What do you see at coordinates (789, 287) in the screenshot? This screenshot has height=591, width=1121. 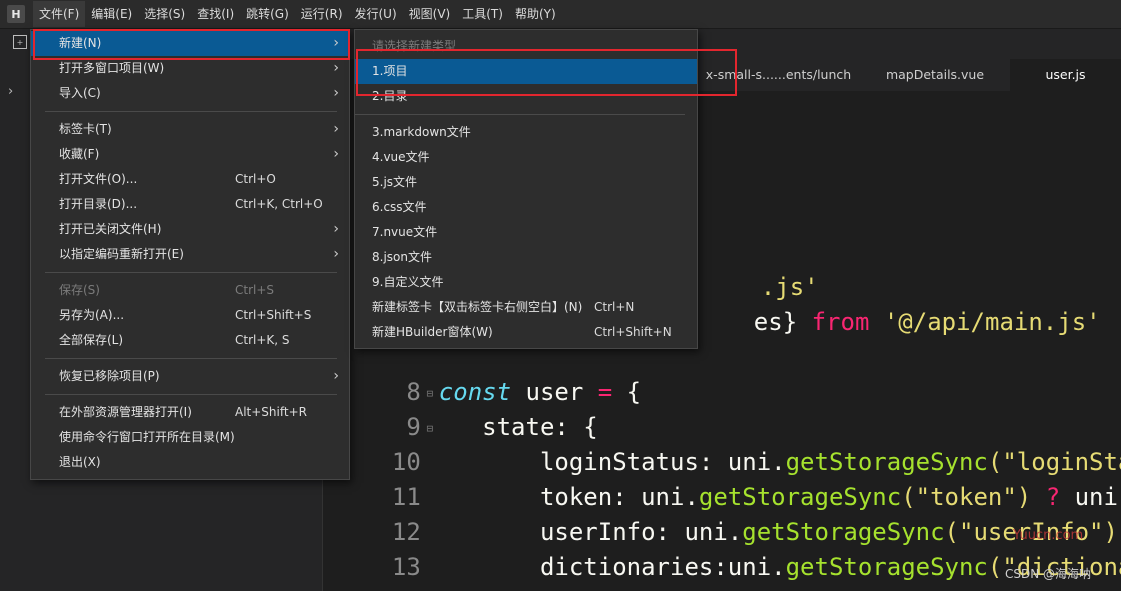 I see `code-fragment-import-1: .js'` at bounding box center [789, 287].